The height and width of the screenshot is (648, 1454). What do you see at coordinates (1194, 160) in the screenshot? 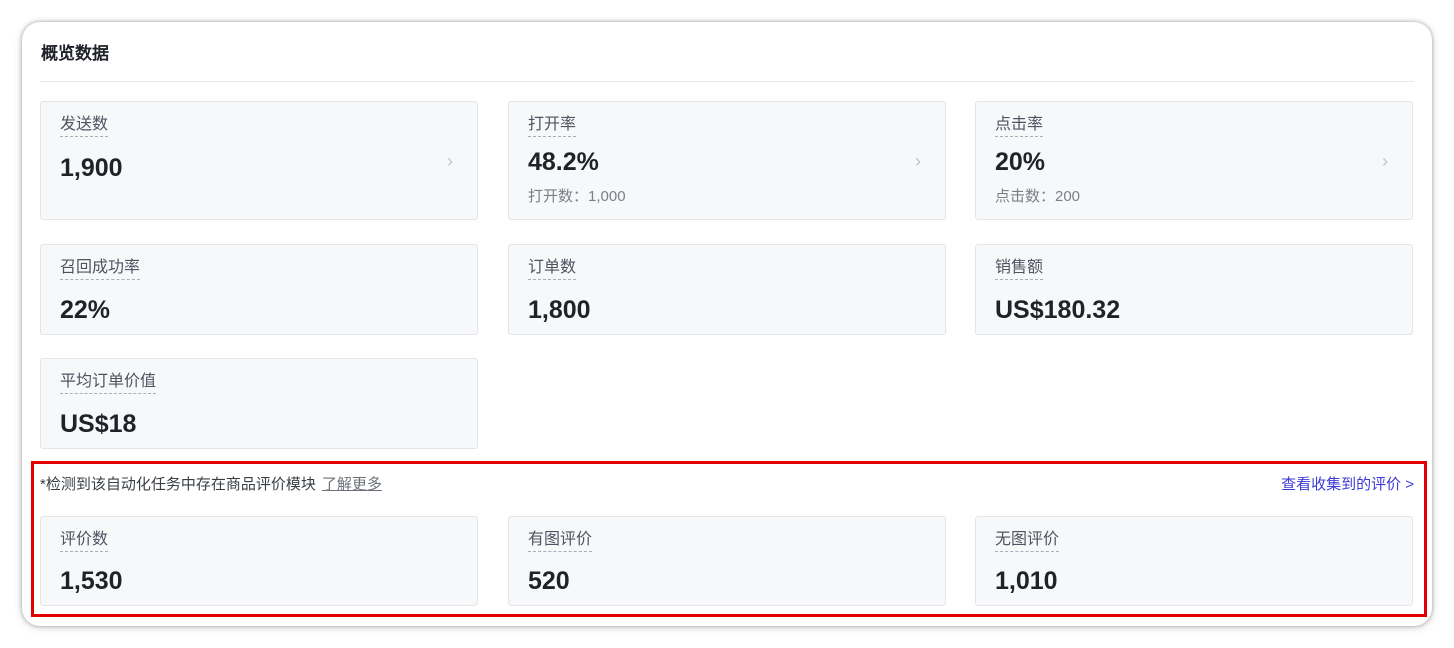
I see `metric-card-click-rate: 点击率 20% 点击数：200 ›` at bounding box center [1194, 160].